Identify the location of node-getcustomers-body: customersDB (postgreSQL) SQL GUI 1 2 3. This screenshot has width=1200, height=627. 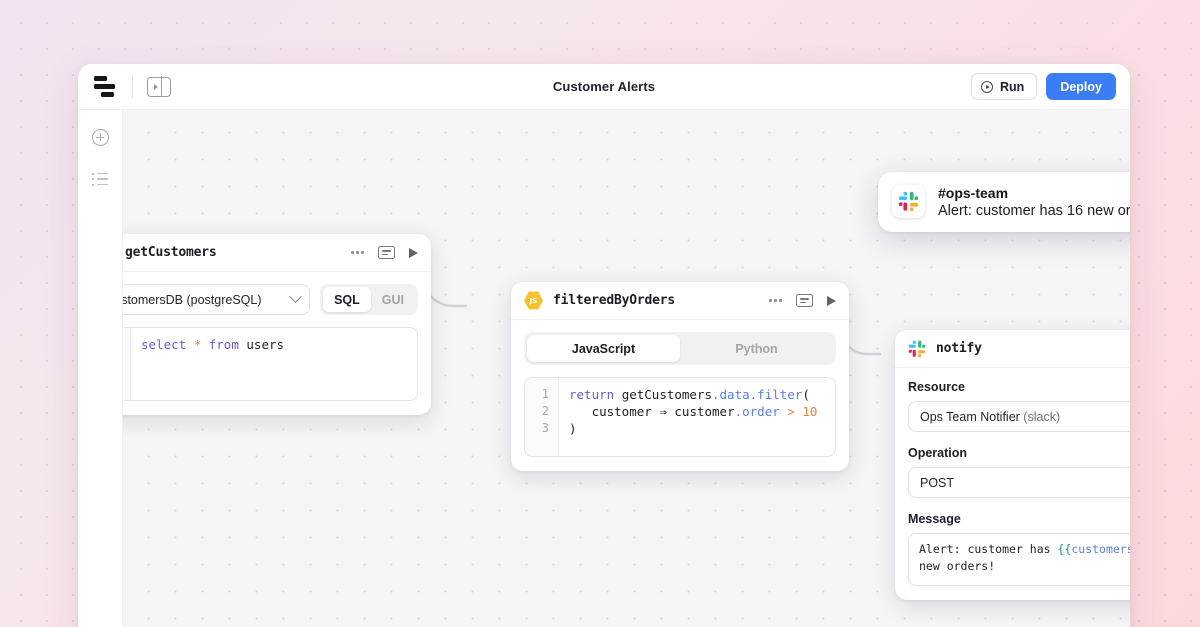
(277, 343).